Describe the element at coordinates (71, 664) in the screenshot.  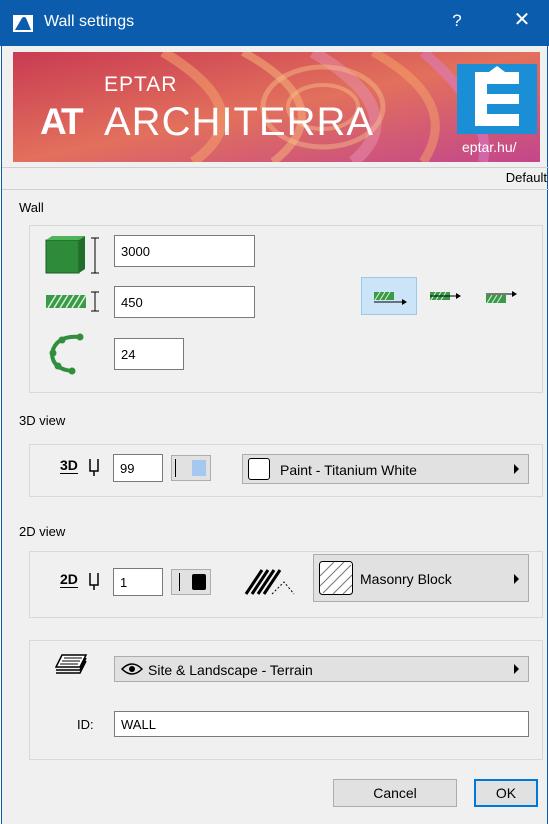
I see `layer-icon` at that location.